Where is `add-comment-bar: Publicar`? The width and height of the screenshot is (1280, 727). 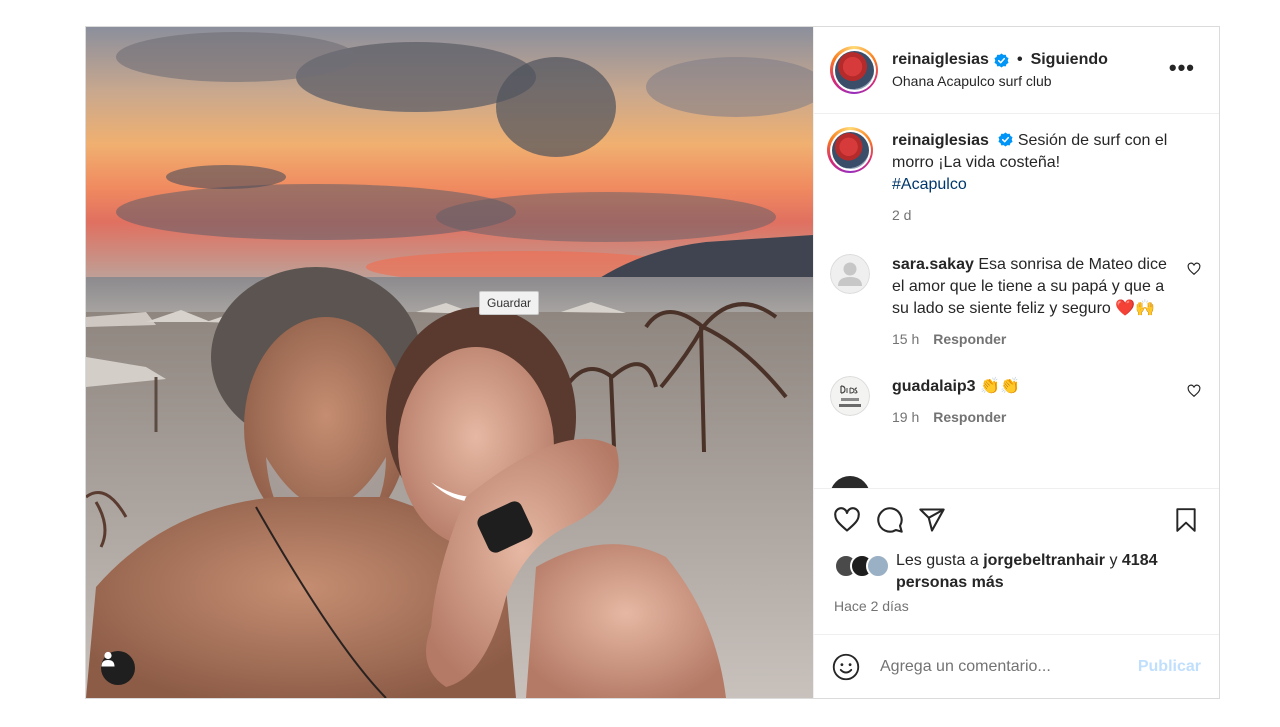
add-comment-bar: Publicar is located at coordinates (1016, 666).